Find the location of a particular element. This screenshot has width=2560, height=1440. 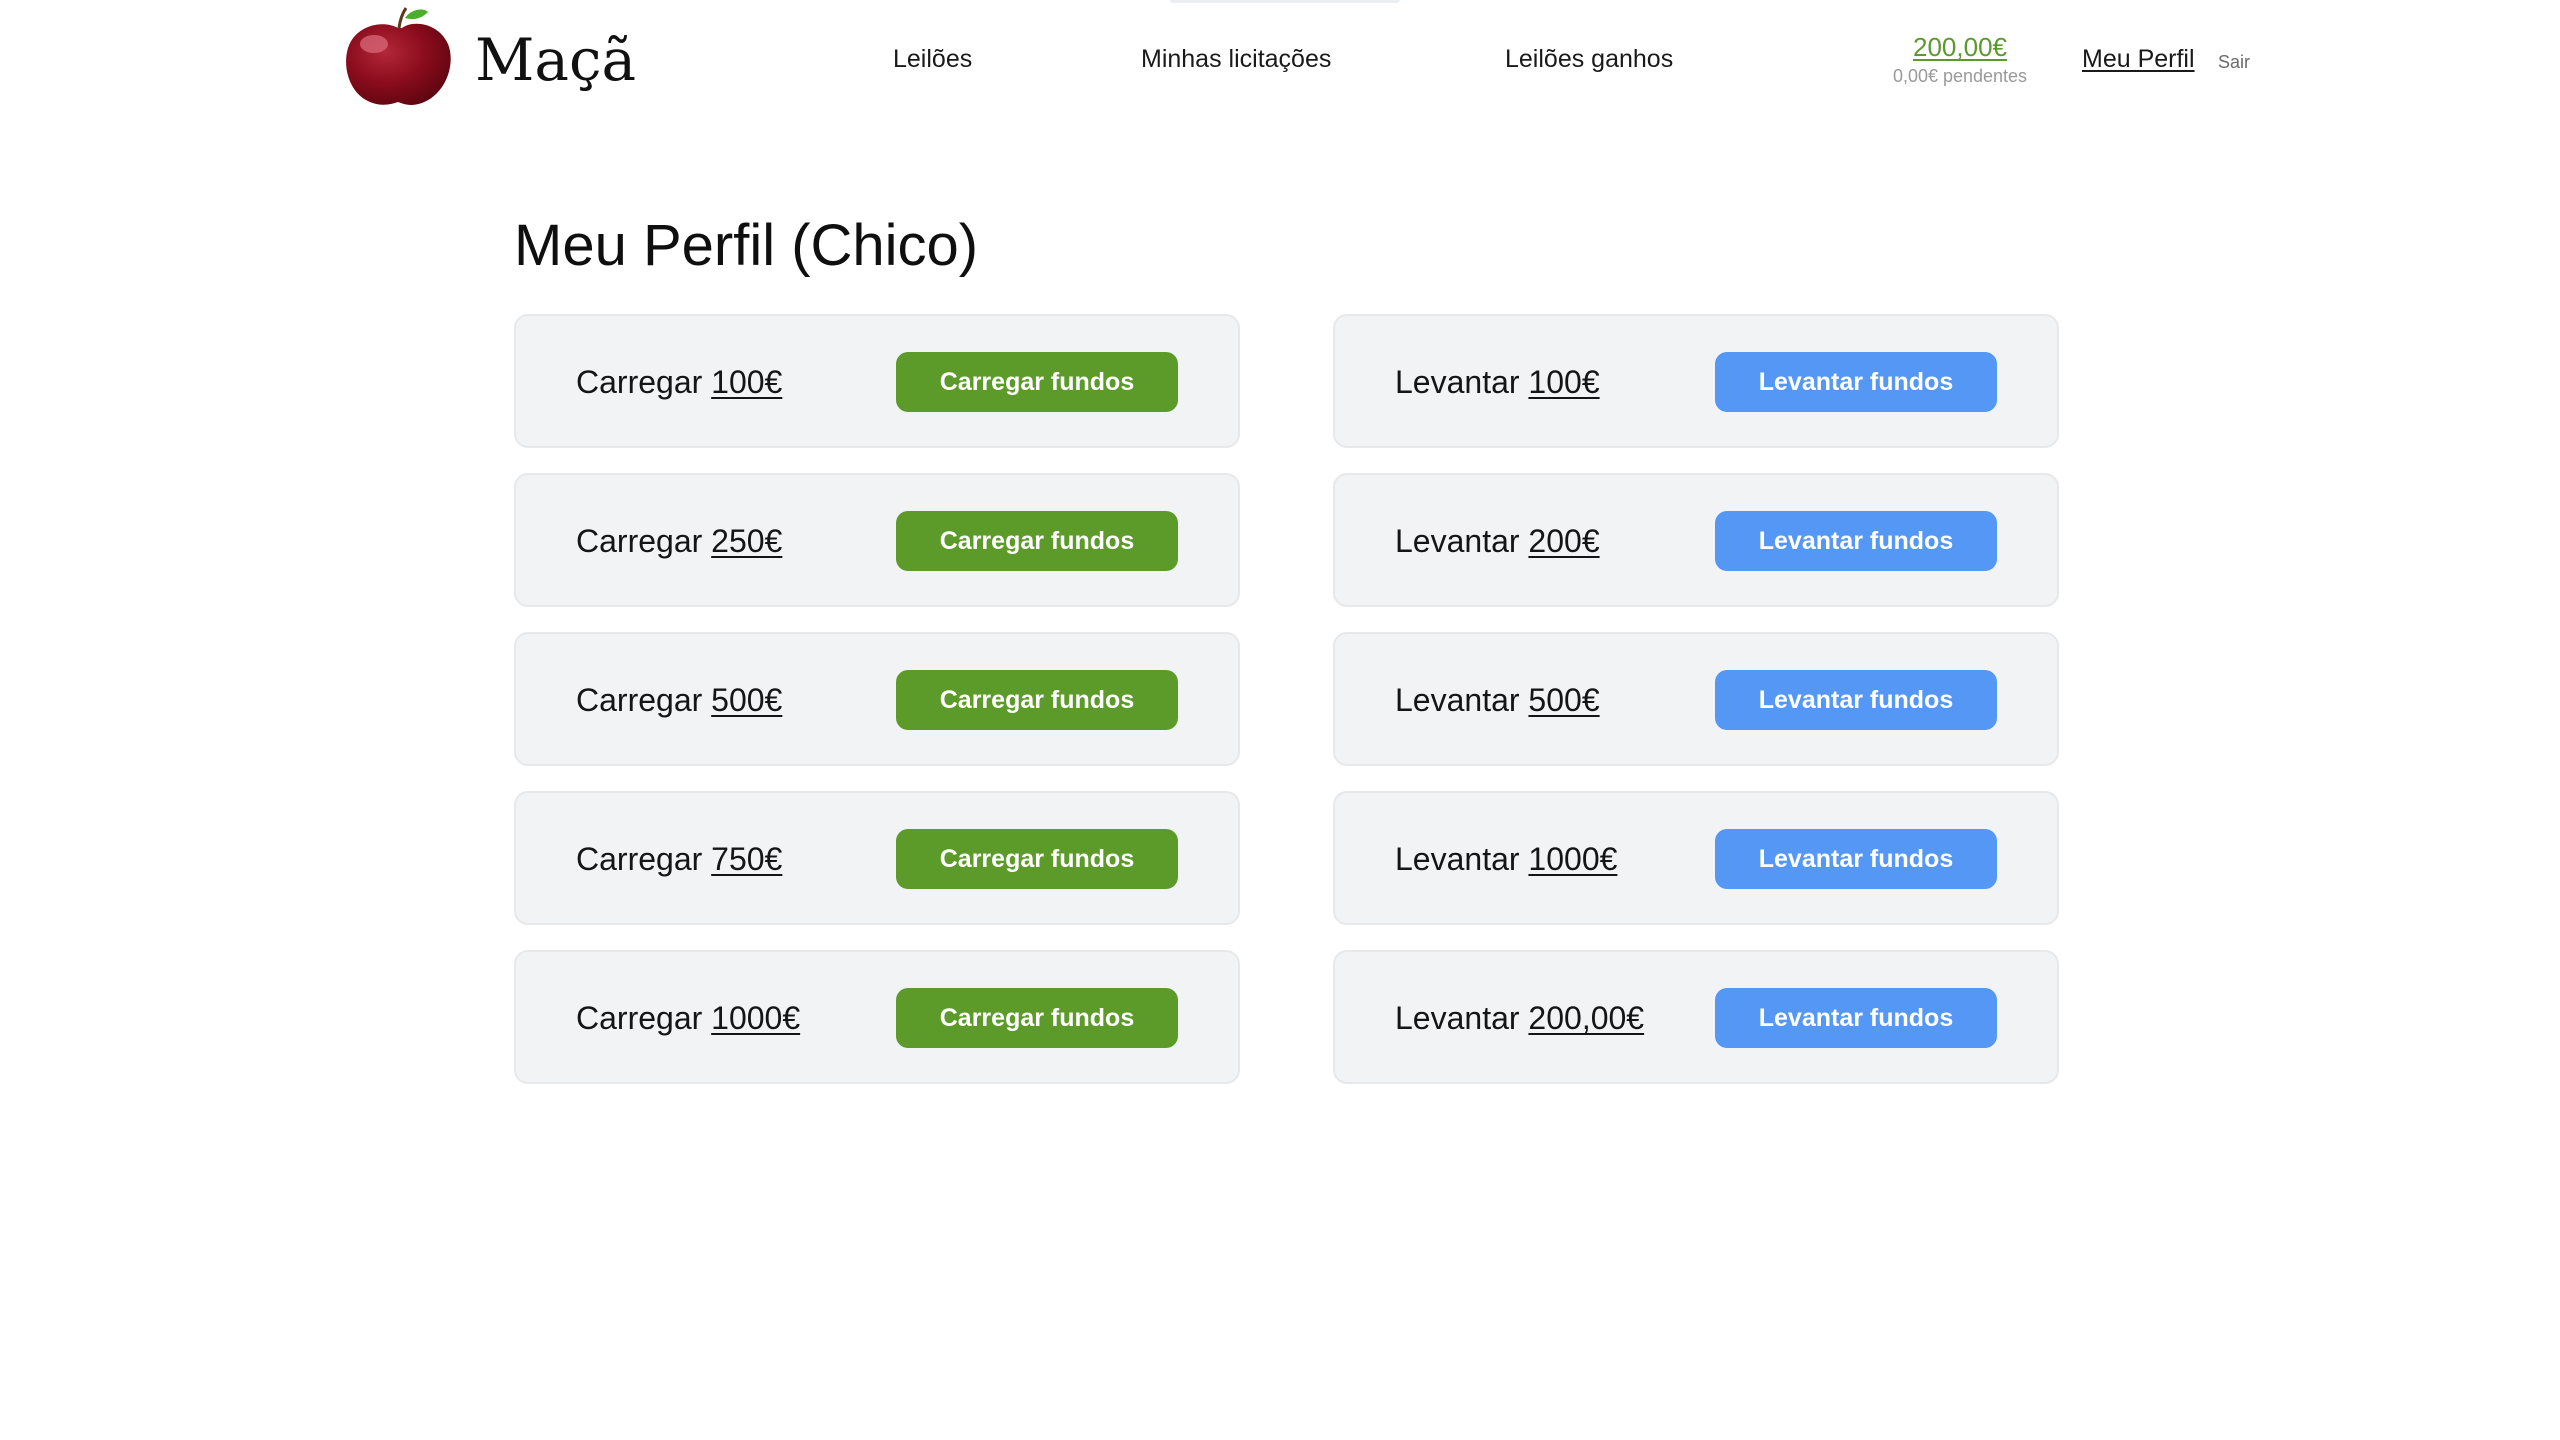

apple-icon is located at coordinates (398, 57).